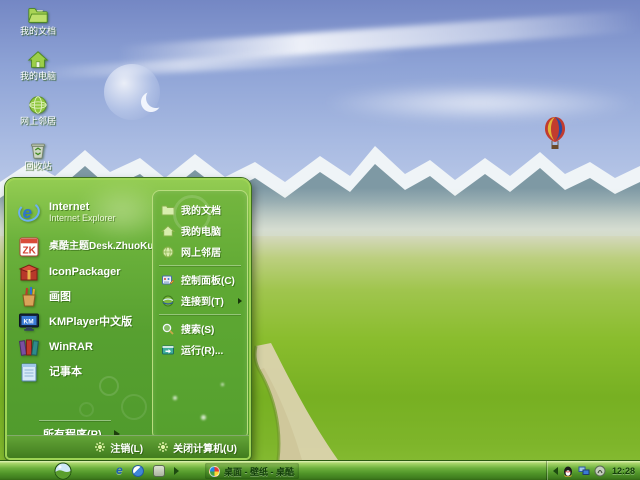 Image resolution: width=640 pixels, height=480 pixels. Describe the element at coordinates (168, 329) in the screenshot. I see `search-icon` at that location.